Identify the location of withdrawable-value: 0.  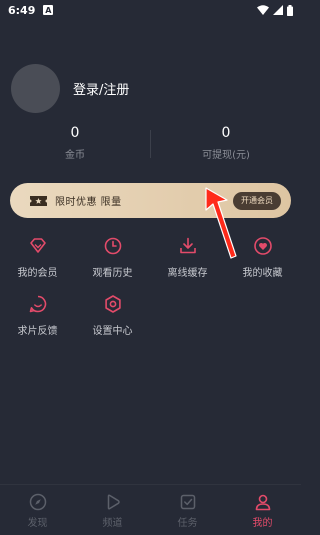
(226, 133).